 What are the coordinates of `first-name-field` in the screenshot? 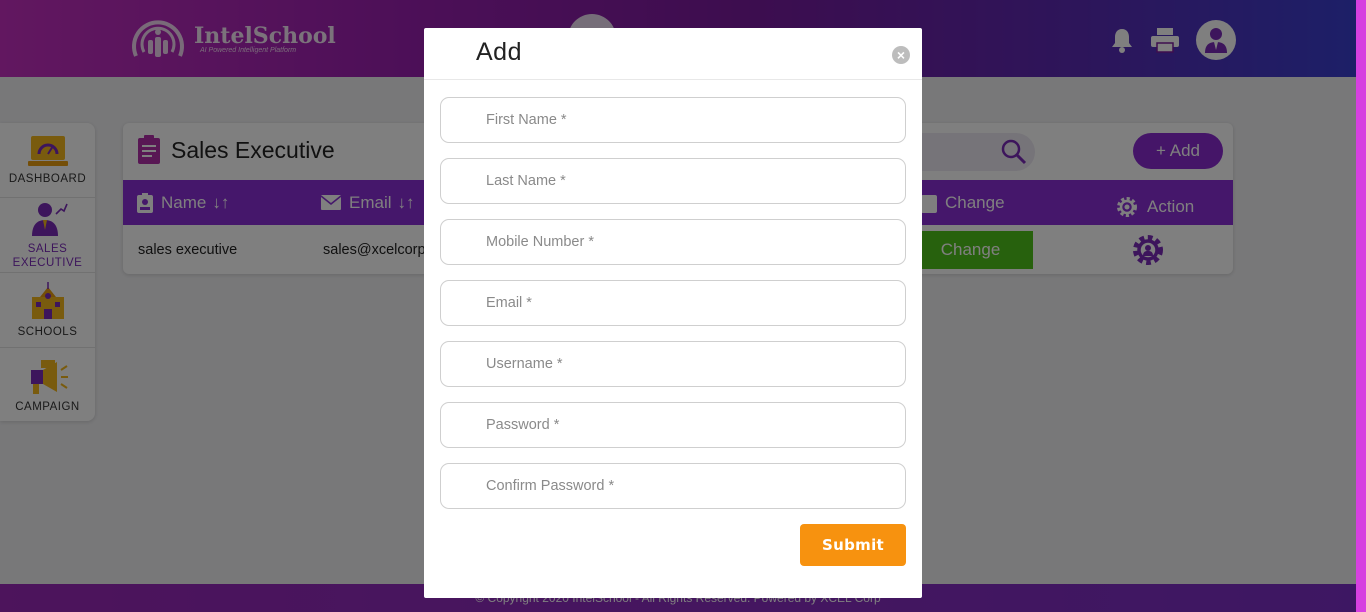 It's located at (673, 120).